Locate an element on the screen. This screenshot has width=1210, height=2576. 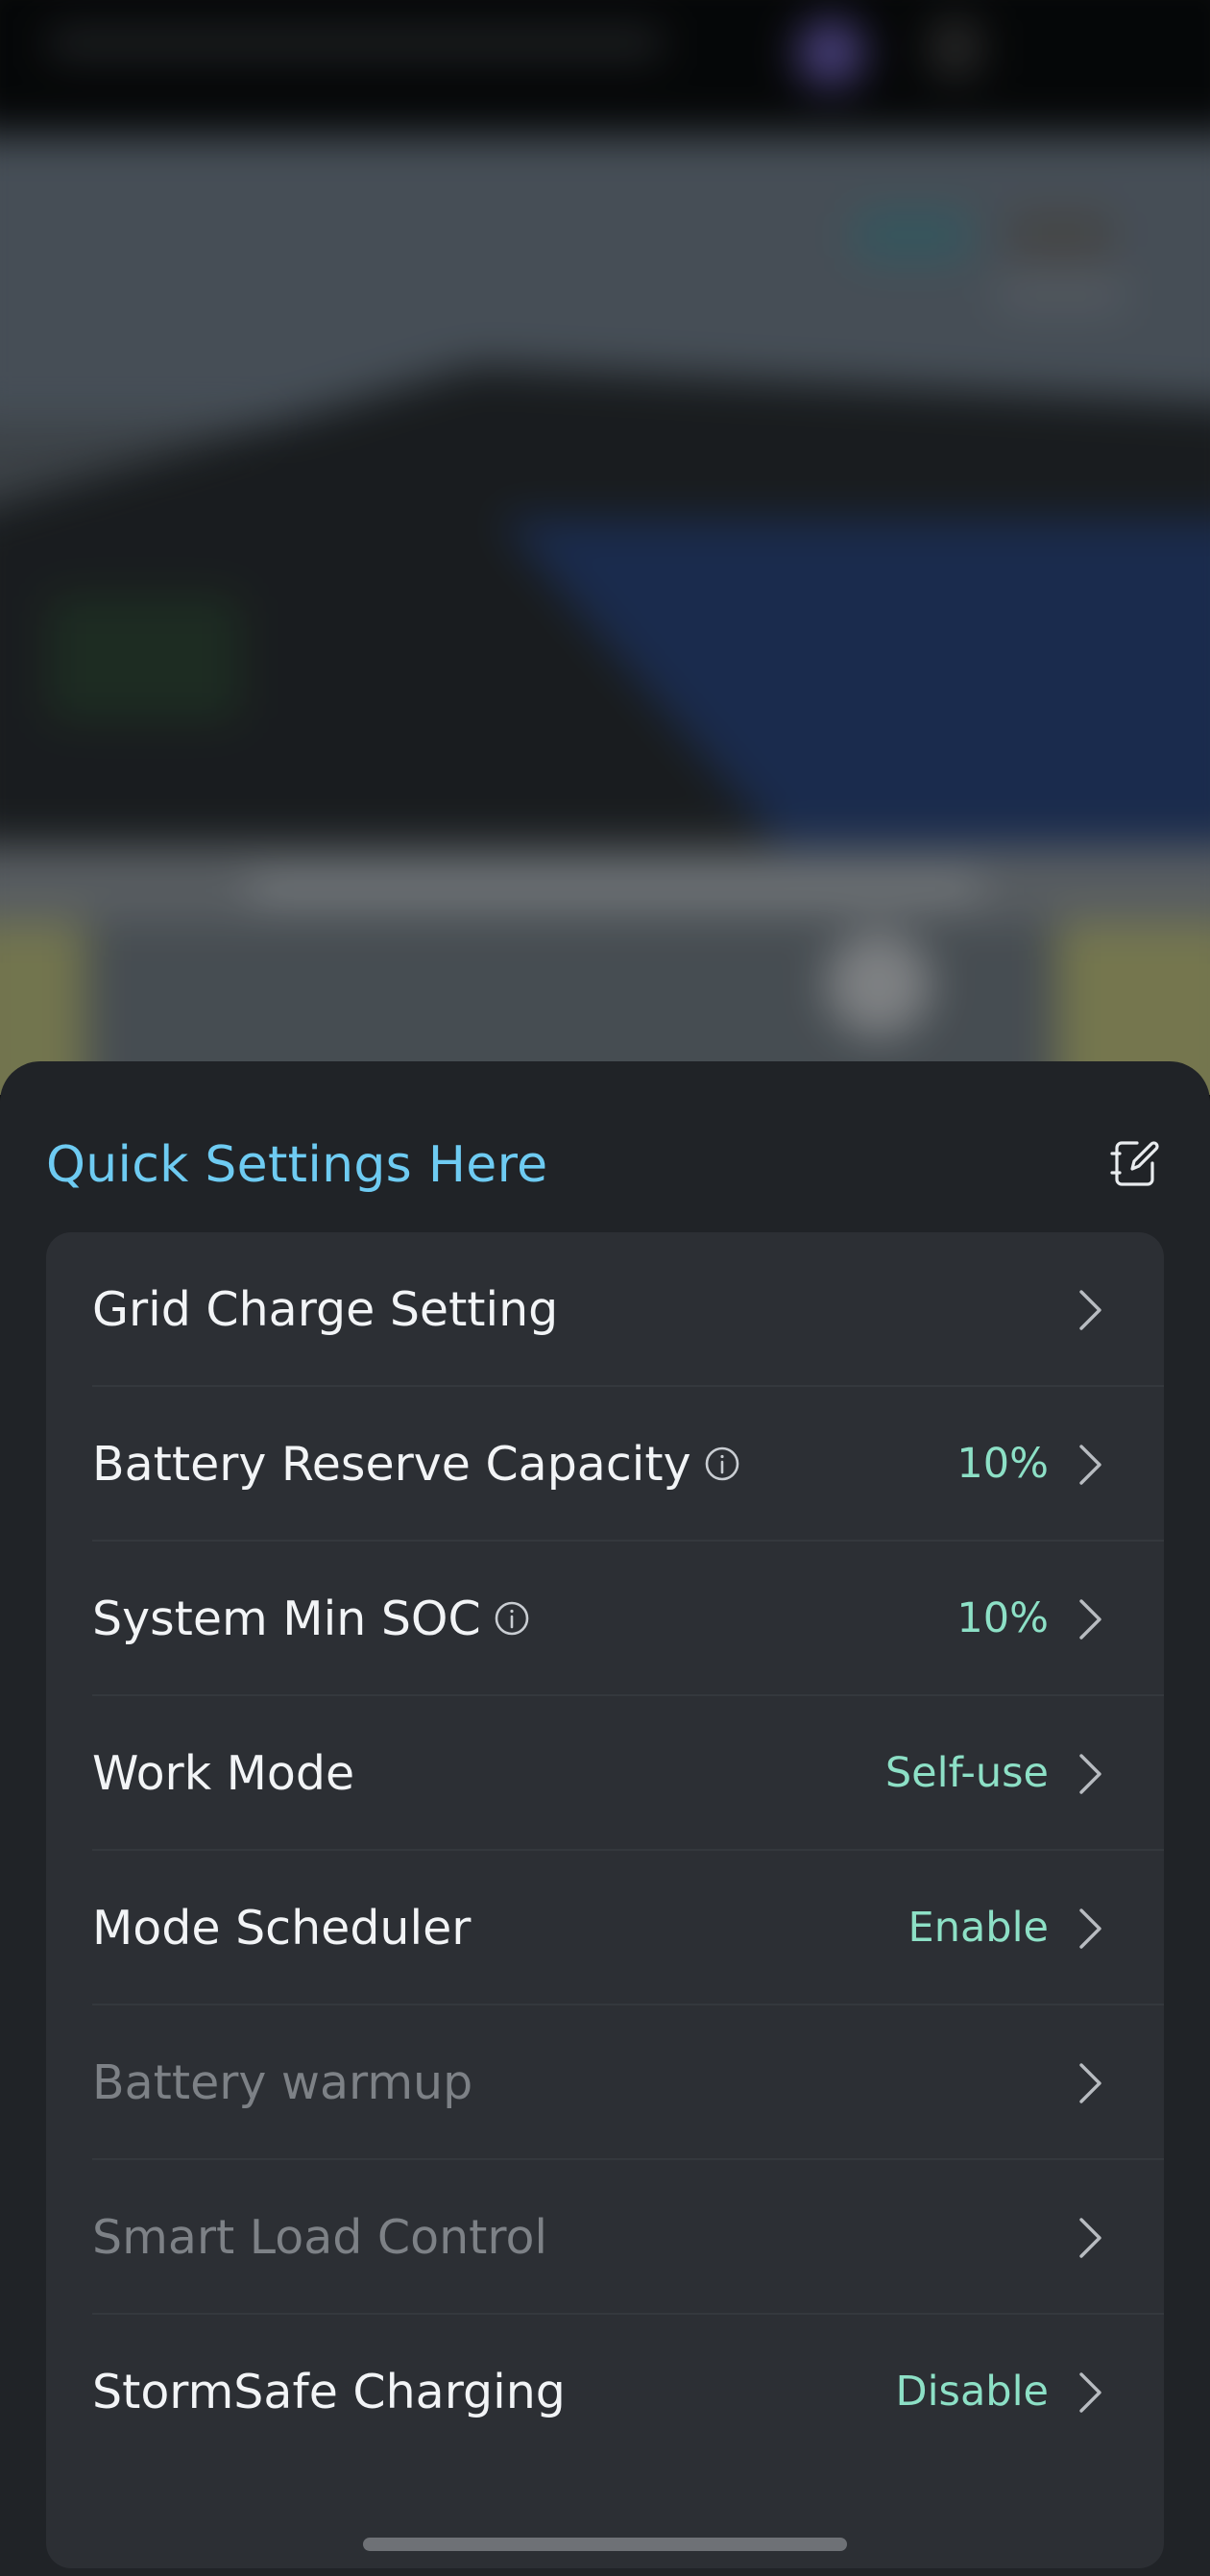
setting-label: System Min SOC is located at coordinates (312, 1619).